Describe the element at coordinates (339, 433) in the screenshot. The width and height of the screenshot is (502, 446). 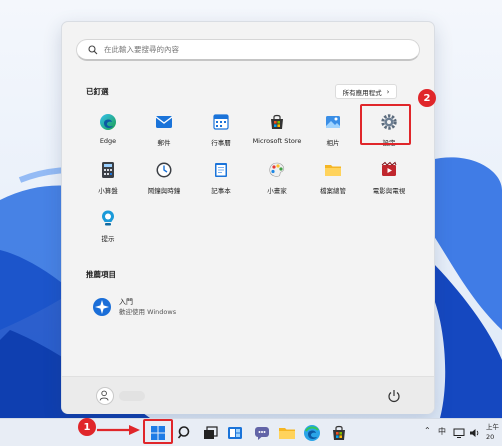
I see `microsoft-store-icon` at that location.